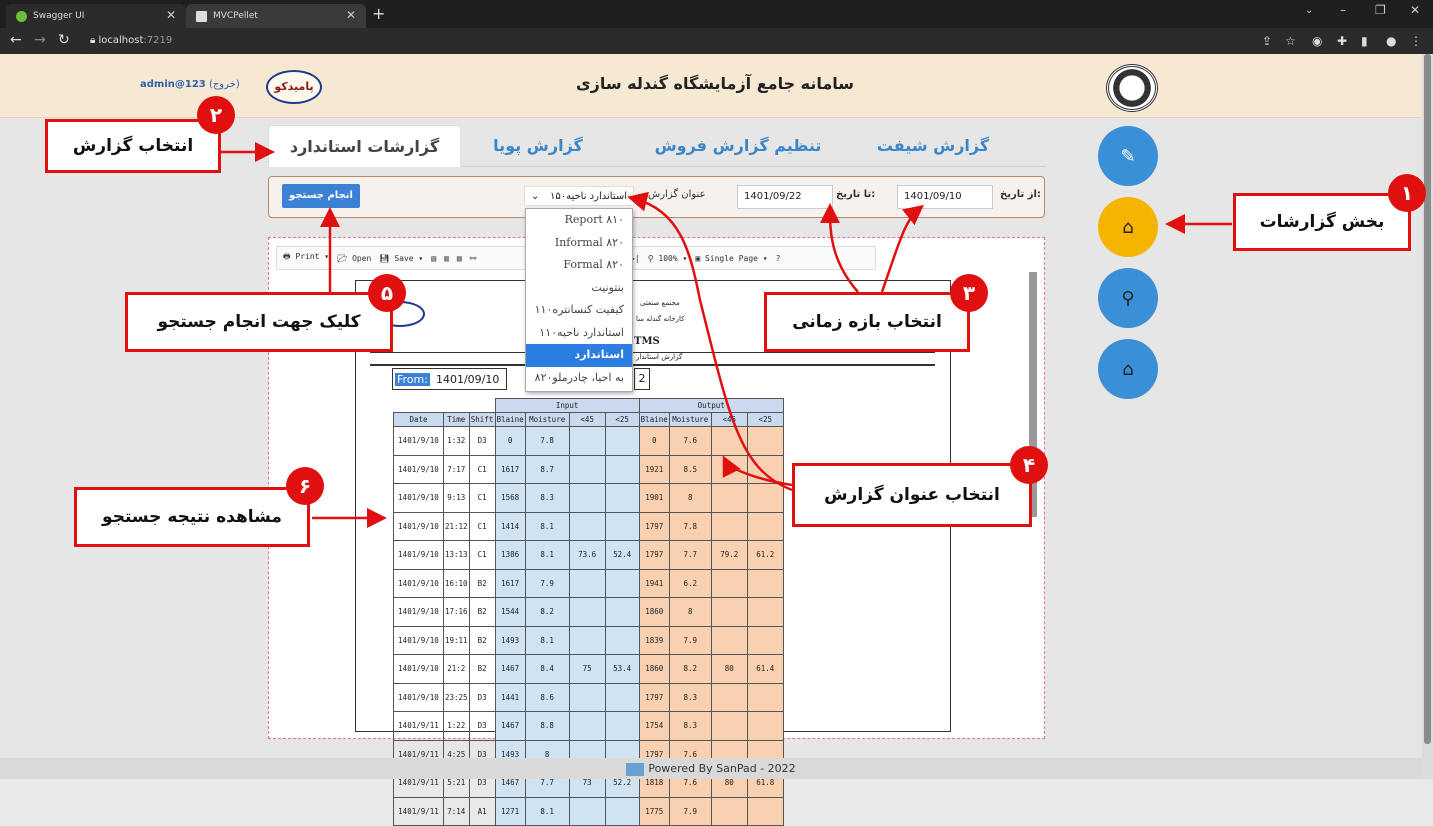  Describe the element at coordinates (1343, 10) in the screenshot. I see `minimize-icon: –` at that location.